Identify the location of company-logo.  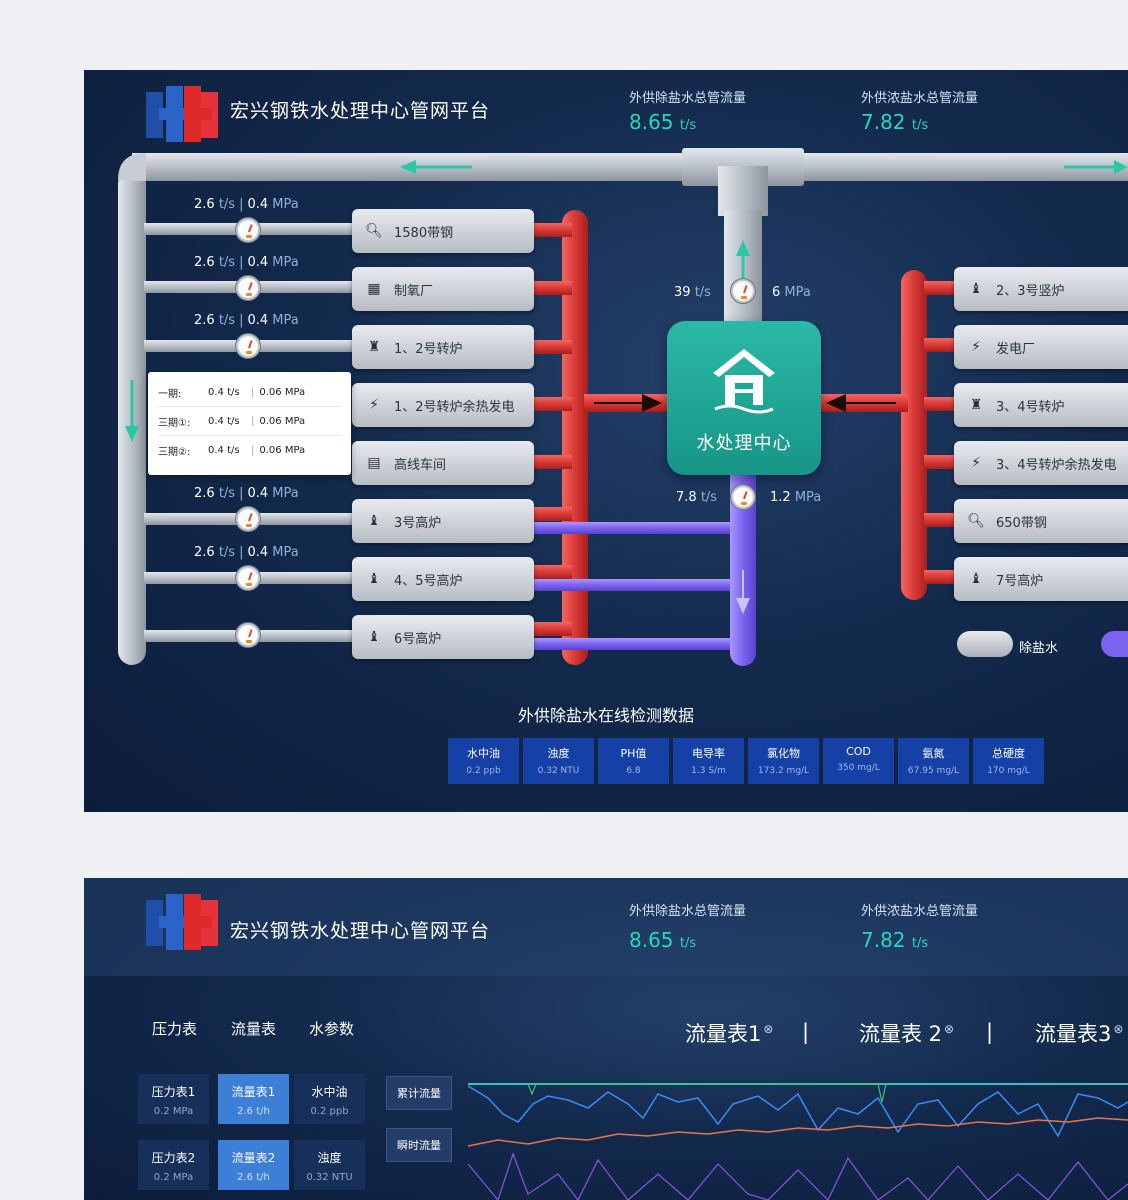
(182, 922).